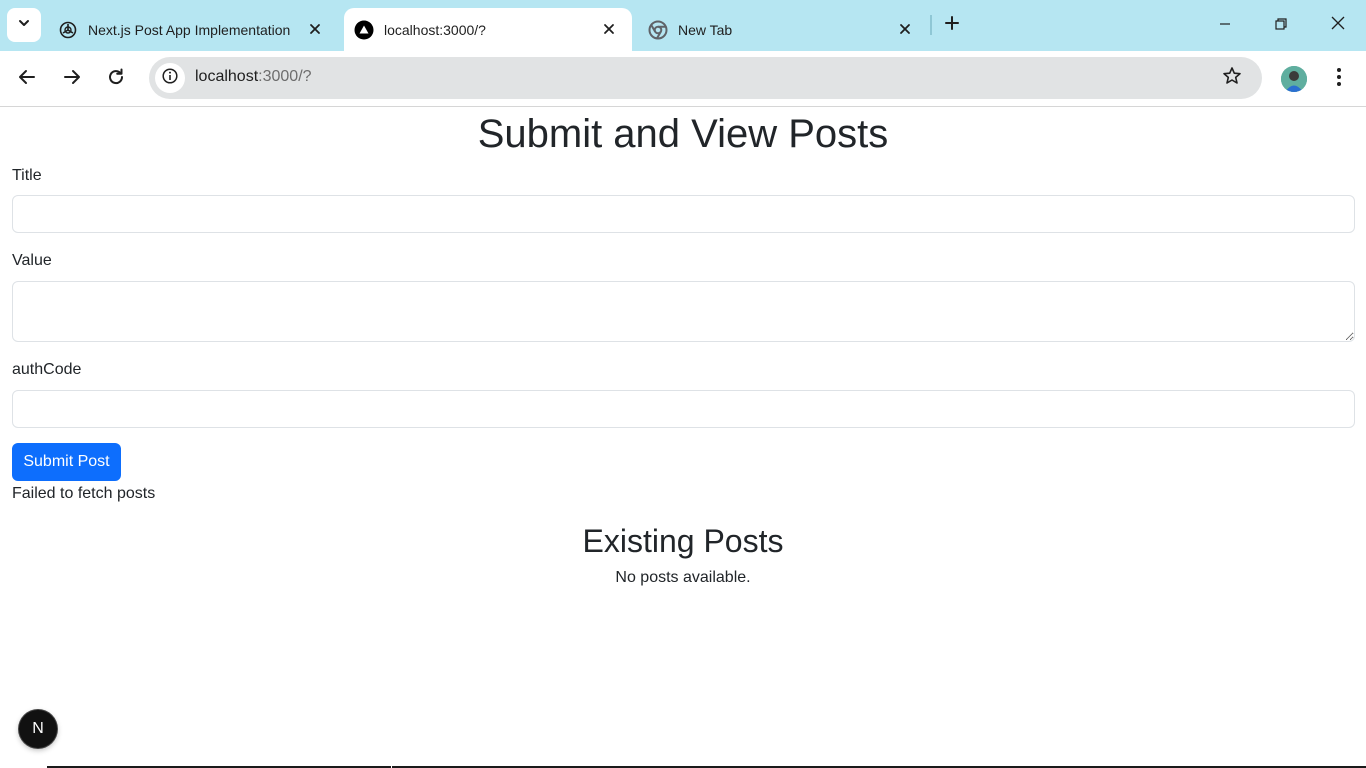 Image resolution: width=1366 pixels, height=768 pixels. What do you see at coordinates (683, 311) in the screenshot?
I see `value-textarea` at bounding box center [683, 311].